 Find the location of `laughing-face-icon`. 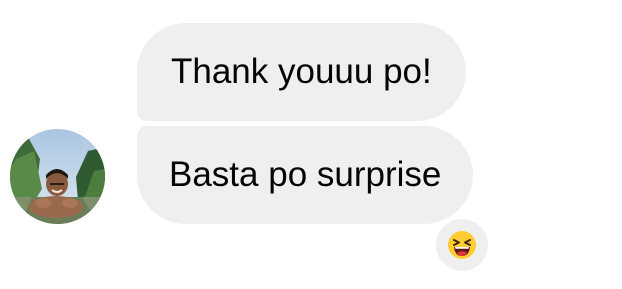

laughing-face-icon is located at coordinates (462, 245).